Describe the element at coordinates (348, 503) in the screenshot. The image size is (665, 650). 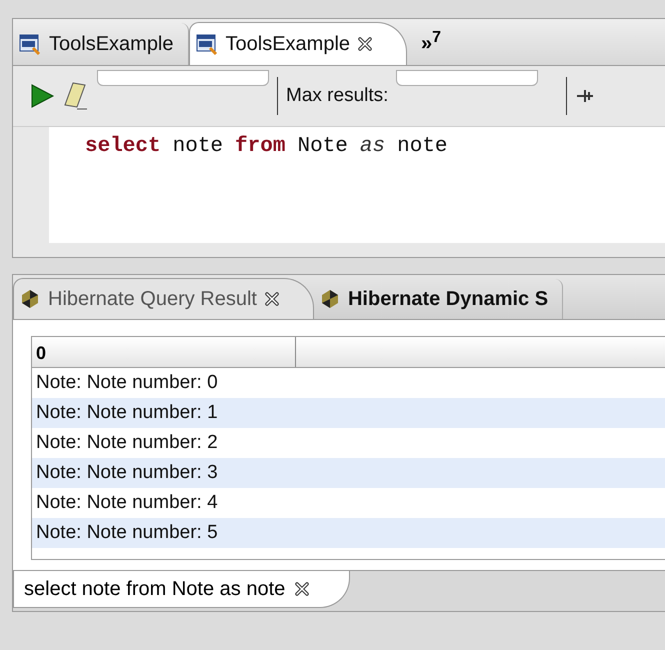
I see `table-row: Note: Note number: 4` at that location.